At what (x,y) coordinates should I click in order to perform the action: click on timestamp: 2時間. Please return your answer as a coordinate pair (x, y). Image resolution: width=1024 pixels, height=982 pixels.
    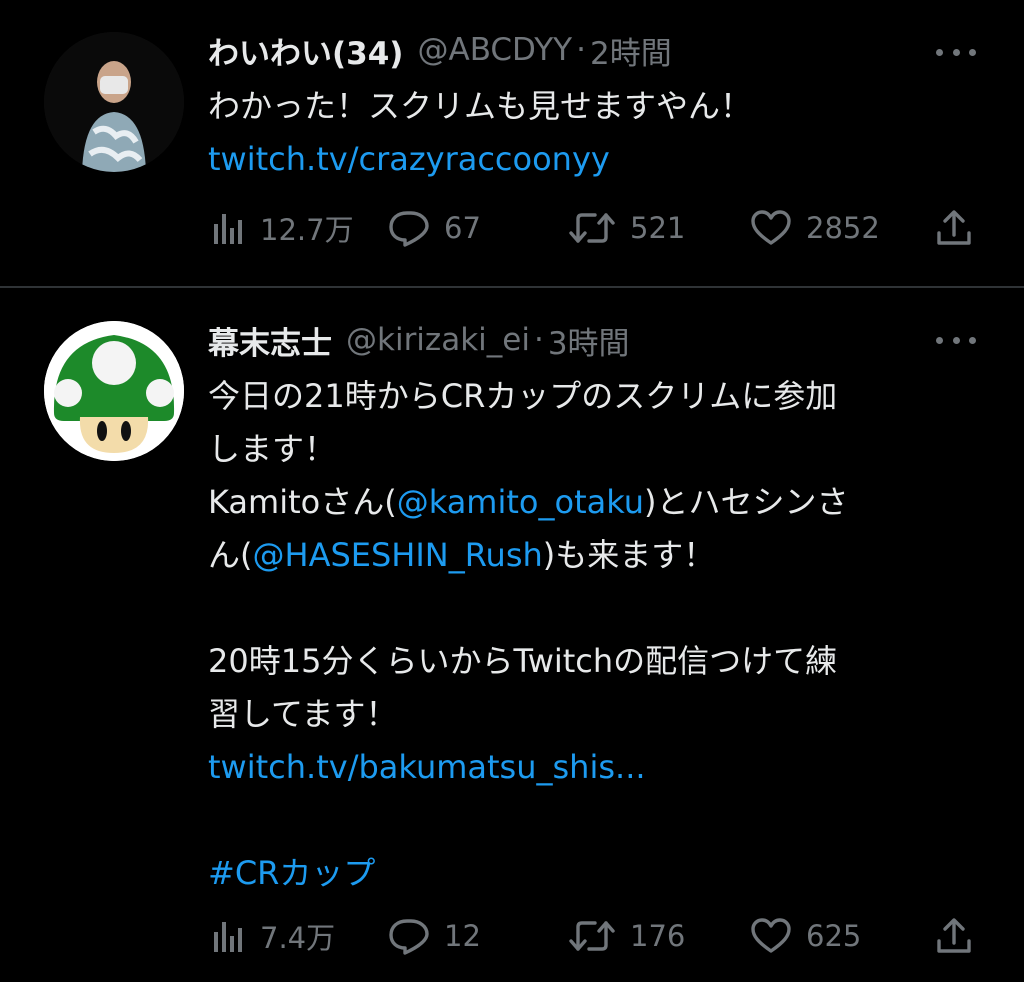
    Looking at the image, I should click on (631, 50).